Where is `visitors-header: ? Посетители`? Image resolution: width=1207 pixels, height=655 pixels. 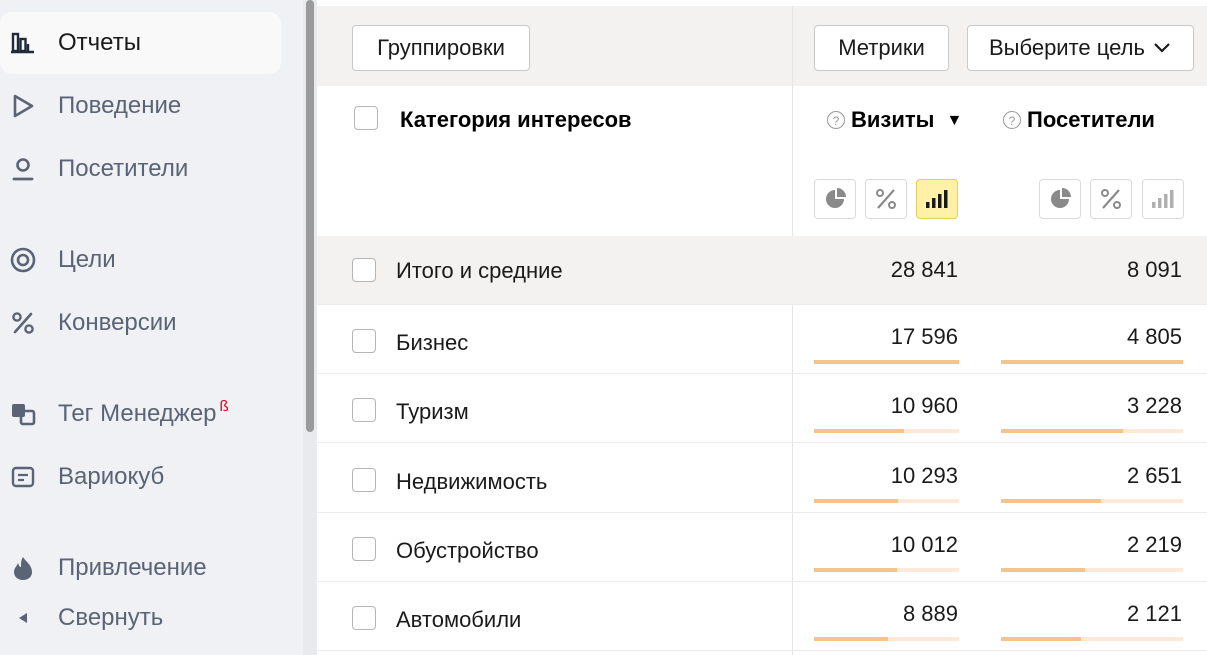
visitors-header: ? Посетители is located at coordinates (1079, 120).